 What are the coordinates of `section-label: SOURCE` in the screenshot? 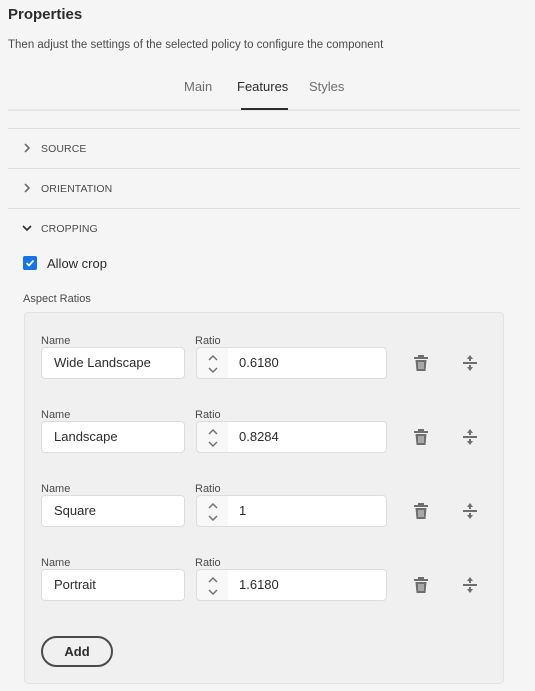 It's located at (64, 149).